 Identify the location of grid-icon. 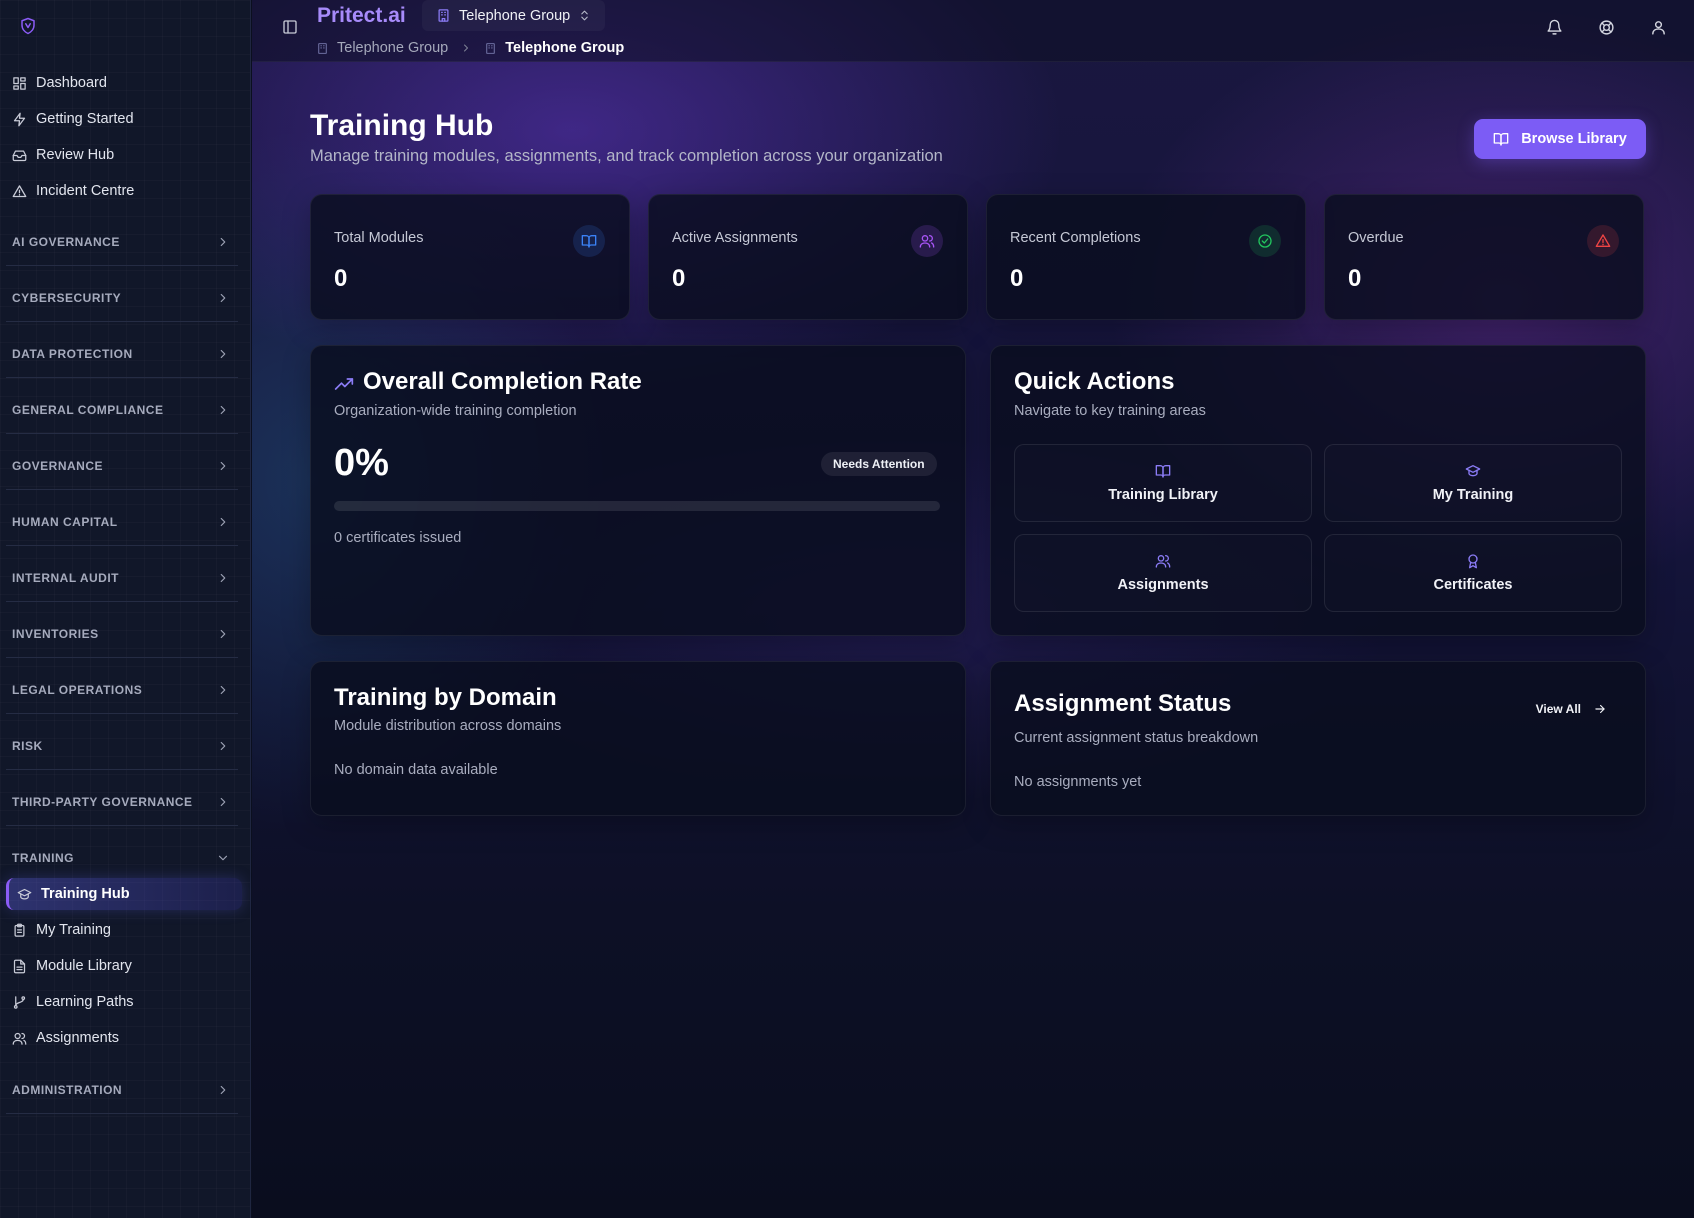
(19, 83).